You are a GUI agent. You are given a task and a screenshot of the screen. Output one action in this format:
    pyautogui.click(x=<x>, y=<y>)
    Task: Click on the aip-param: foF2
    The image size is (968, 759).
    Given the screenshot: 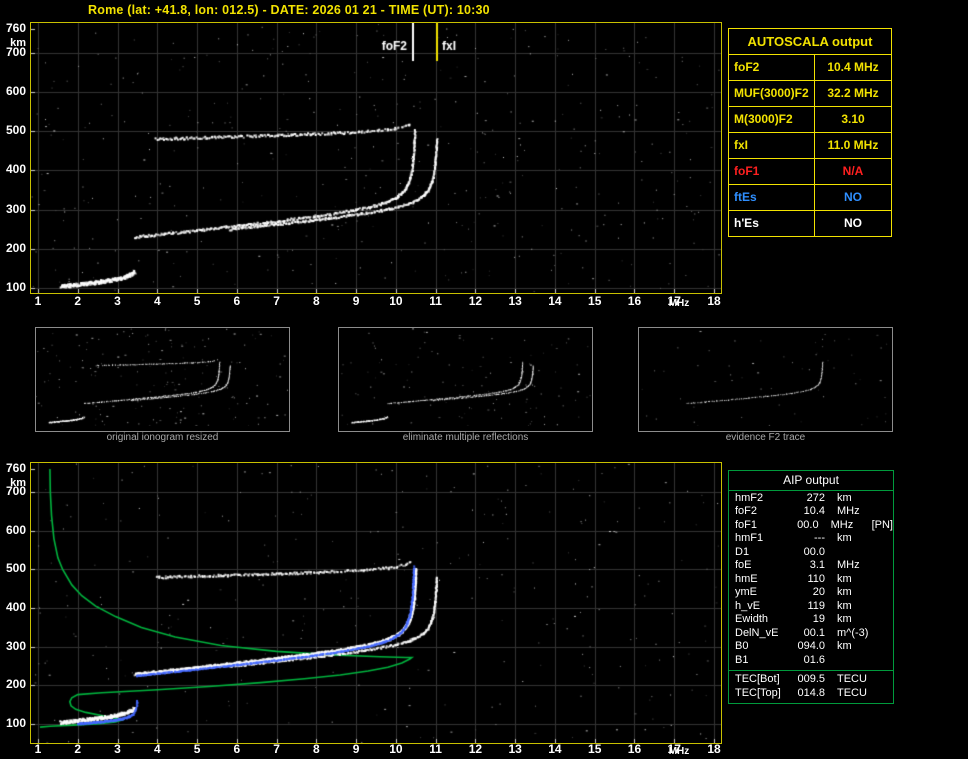 What is the action you would take?
    pyautogui.click(x=746, y=511)
    